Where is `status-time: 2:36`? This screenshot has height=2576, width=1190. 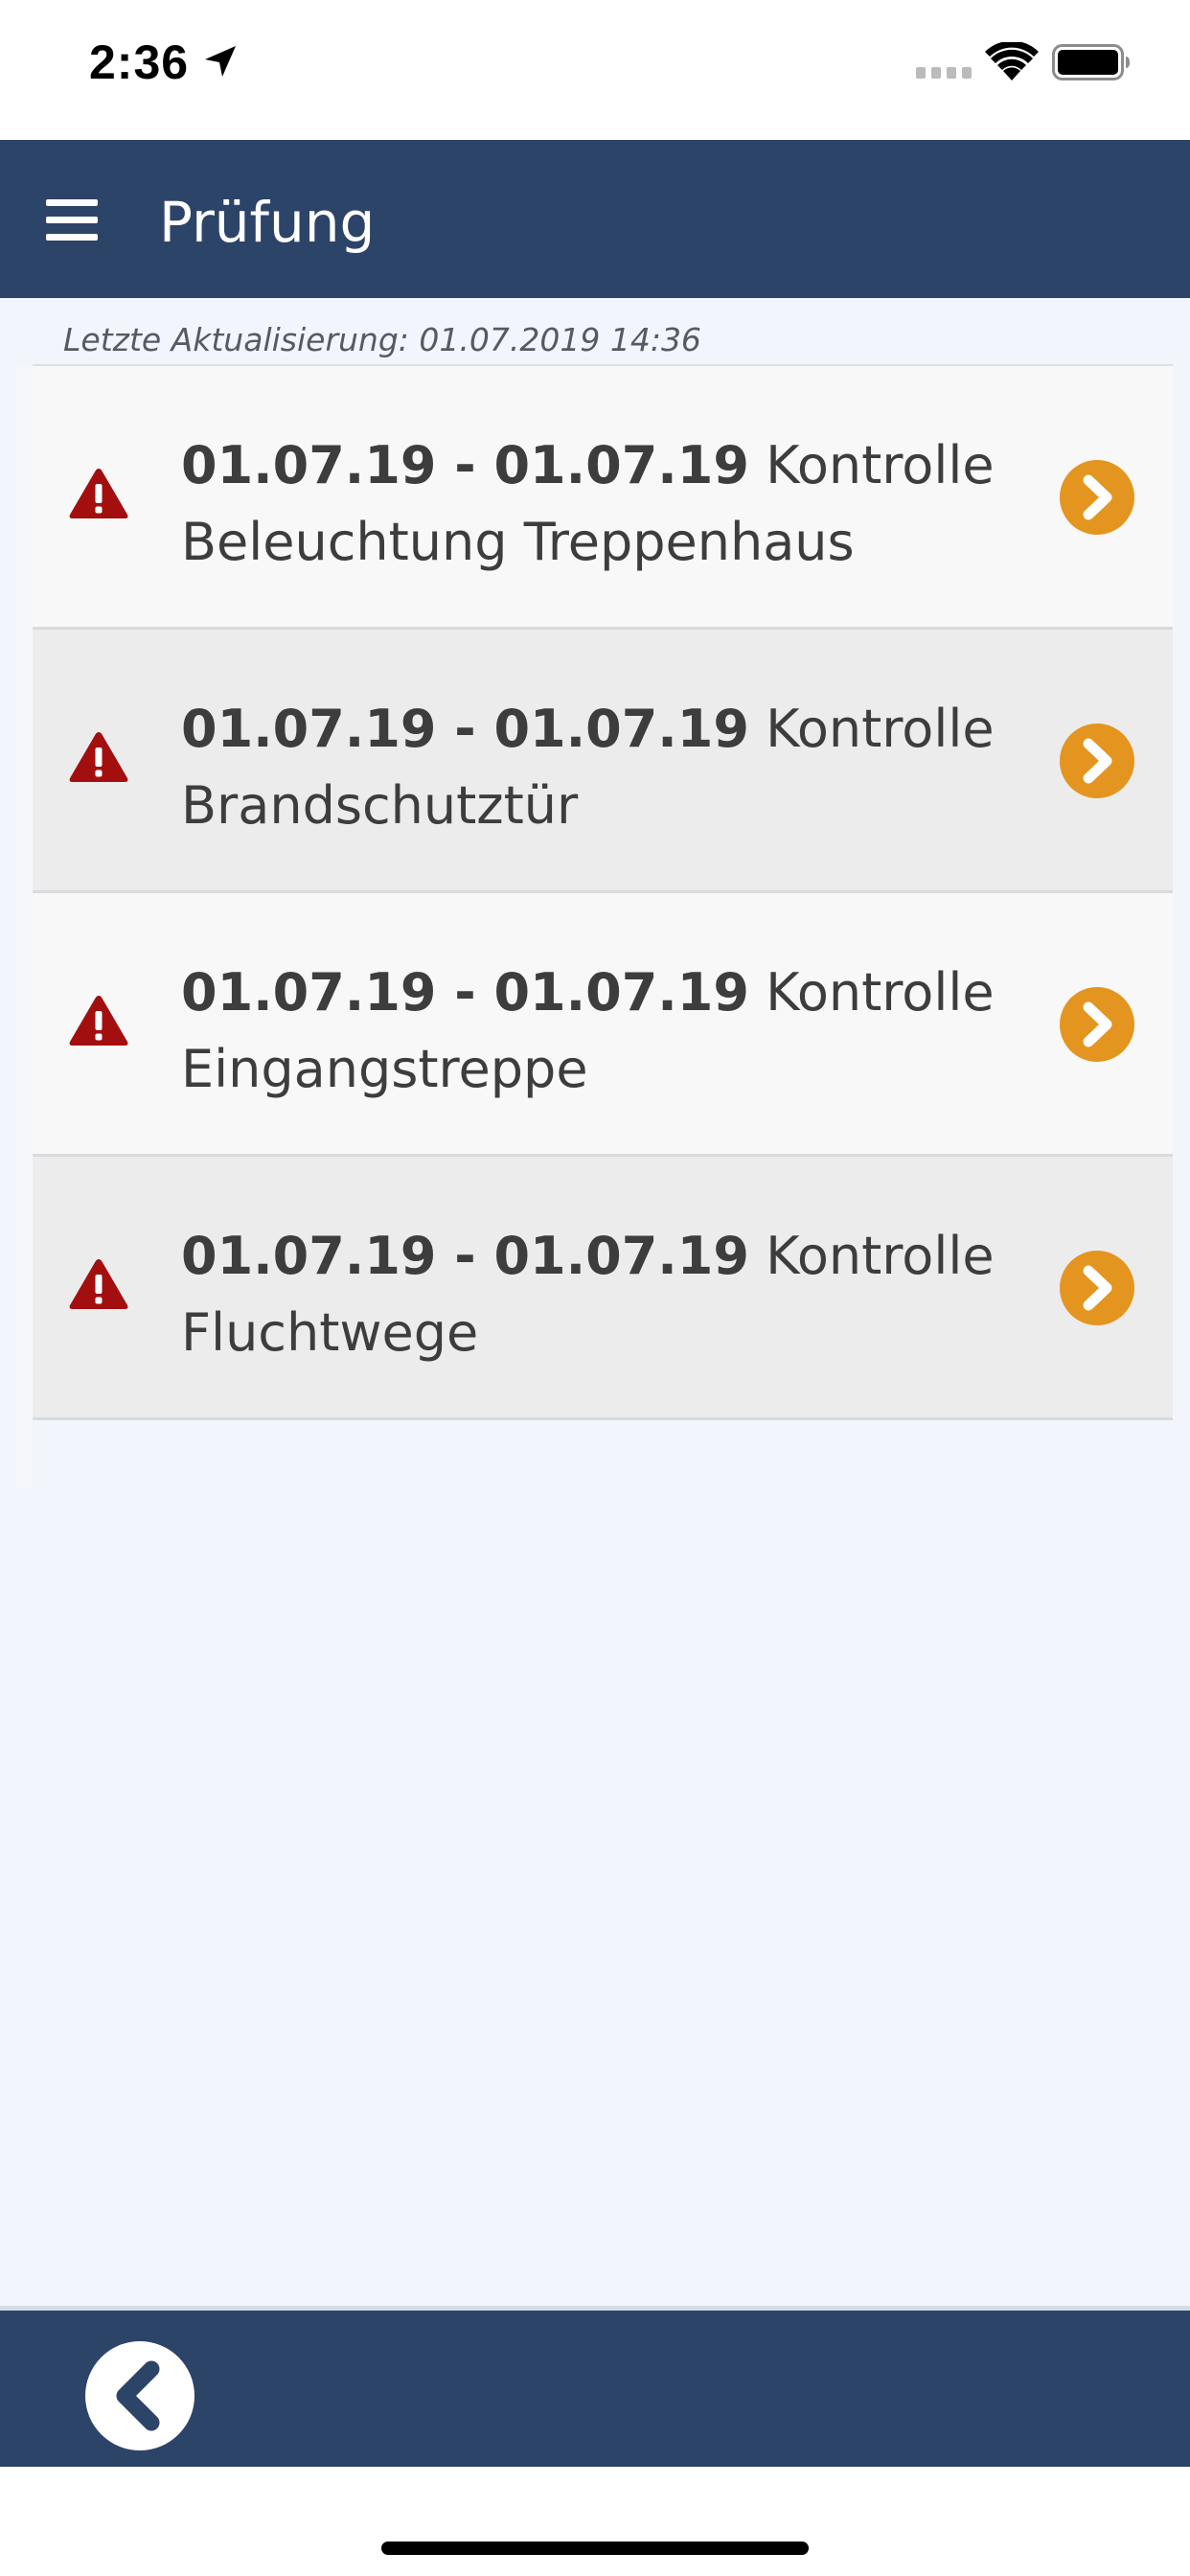
status-time: 2:36 is located at coordinates (140, 62).